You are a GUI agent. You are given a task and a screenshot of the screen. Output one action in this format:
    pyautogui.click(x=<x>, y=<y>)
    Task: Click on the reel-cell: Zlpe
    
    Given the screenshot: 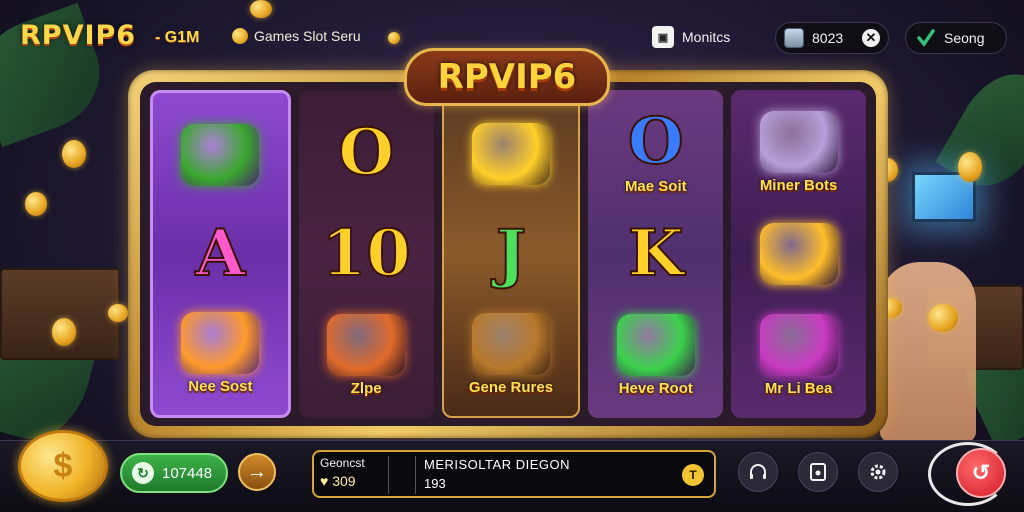 What is the action you would take?
    pyautogui.click(x=366, y=355)
    